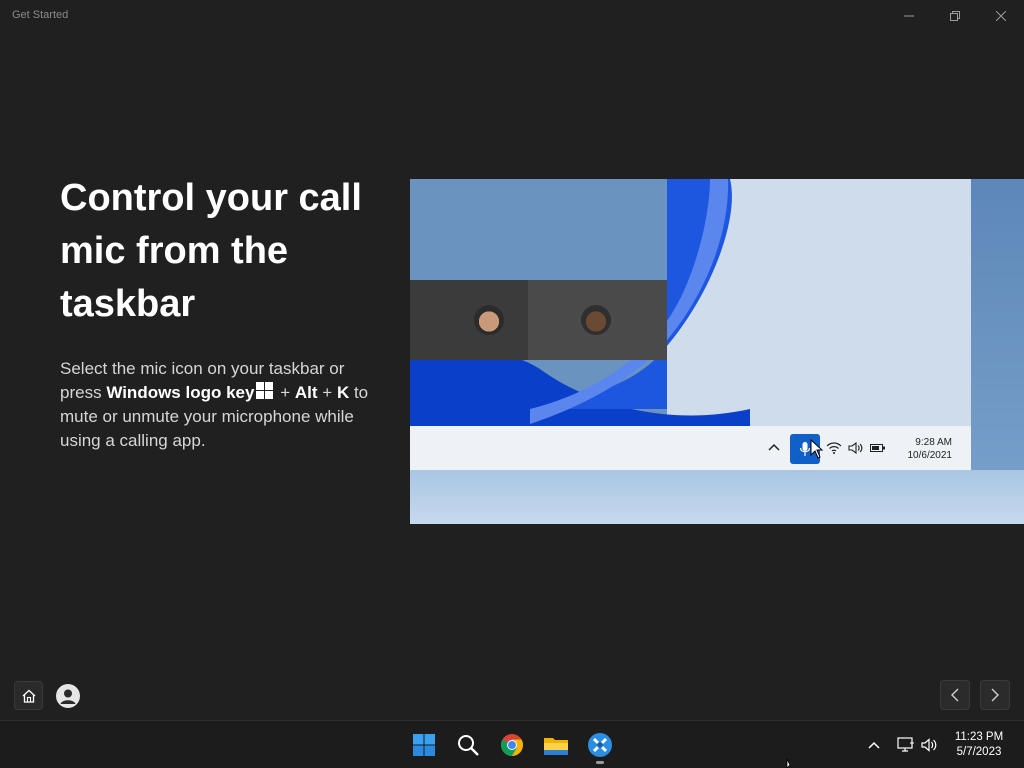  What do you see at coordinates (717, 497) in the screenshot?
I see `illustration-bottom` at bounding box center [717, 497].